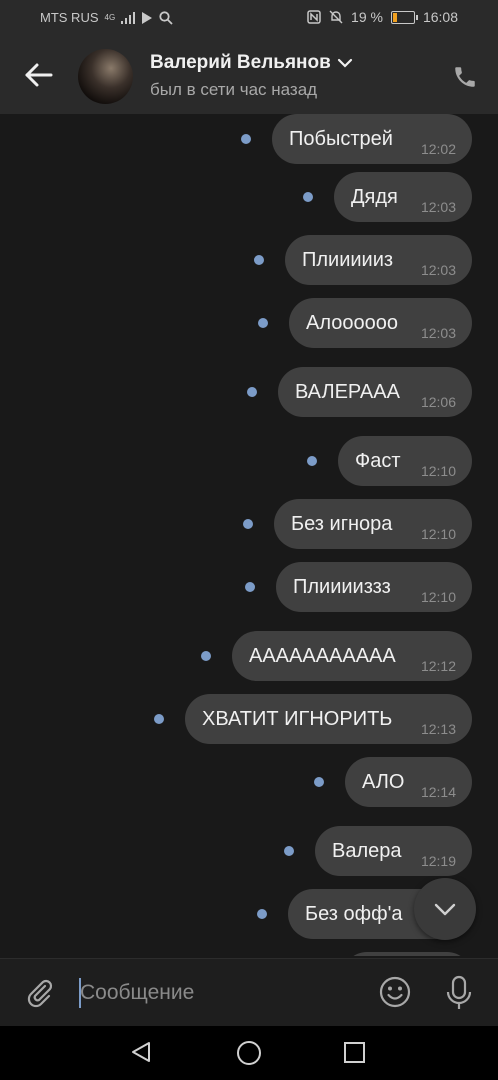  I want to click on back-arrow-icon, so click(39, 75).